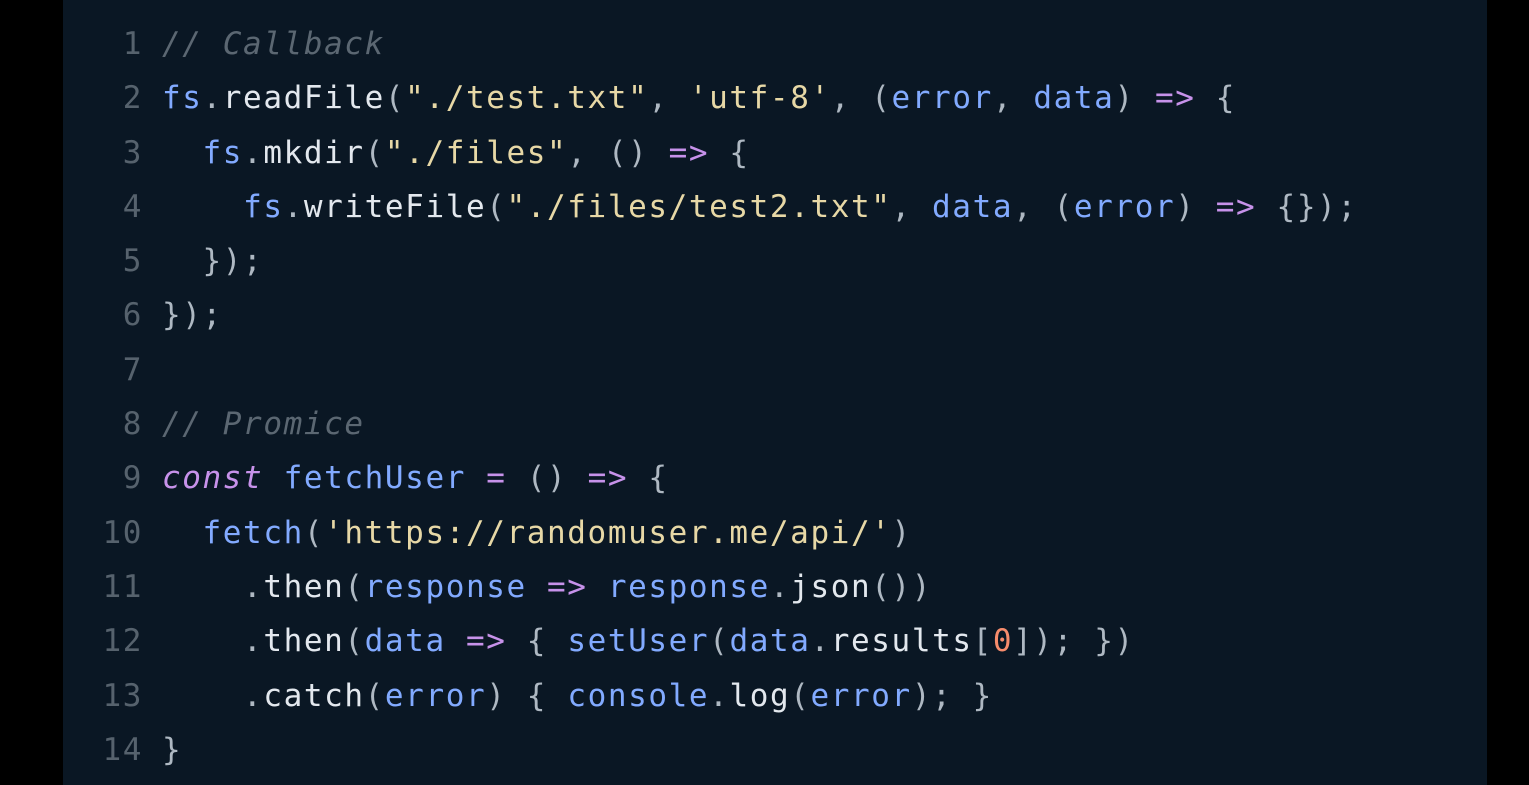  I want to click on code-line: 1 // Callback, so click(775, 44).